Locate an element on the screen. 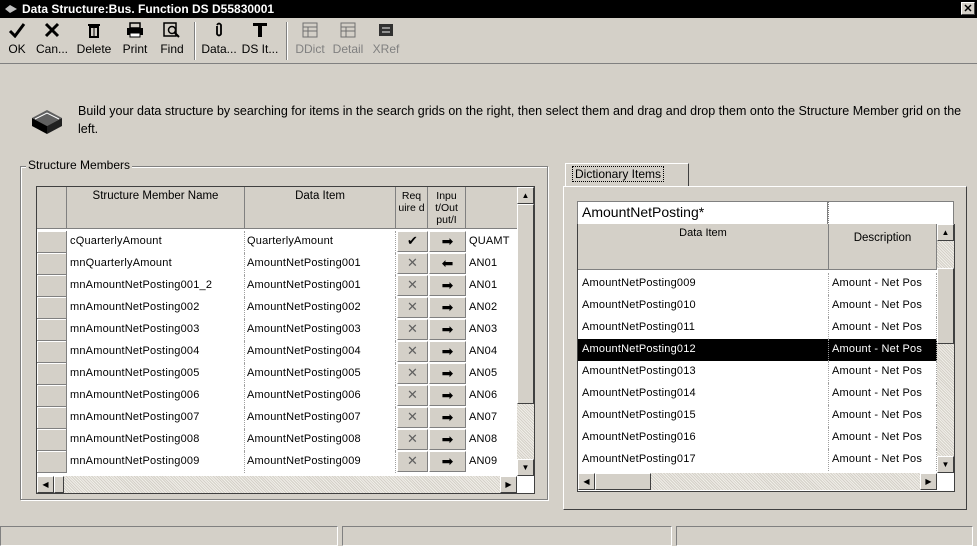 The height and width of the screenshot is (546, 977). data-item-cell: AmountNetPosting010 is located at coordinates (703, 306).